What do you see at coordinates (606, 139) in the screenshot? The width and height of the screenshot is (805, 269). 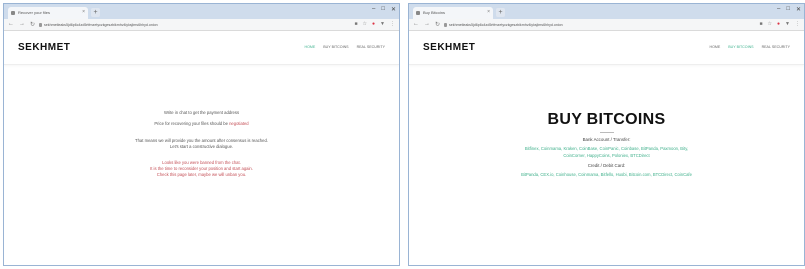 I see `bank-transfer-label: Bank Account / Transfer:` at bounding box center [606, 139].